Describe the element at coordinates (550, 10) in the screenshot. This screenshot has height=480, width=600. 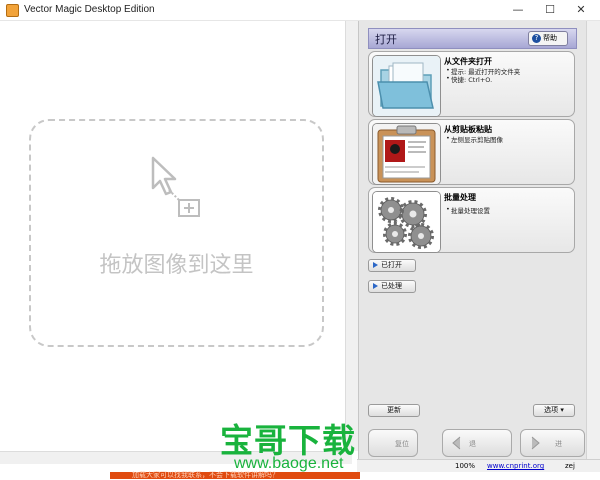
I see `maximize-button: ☐` at that location.